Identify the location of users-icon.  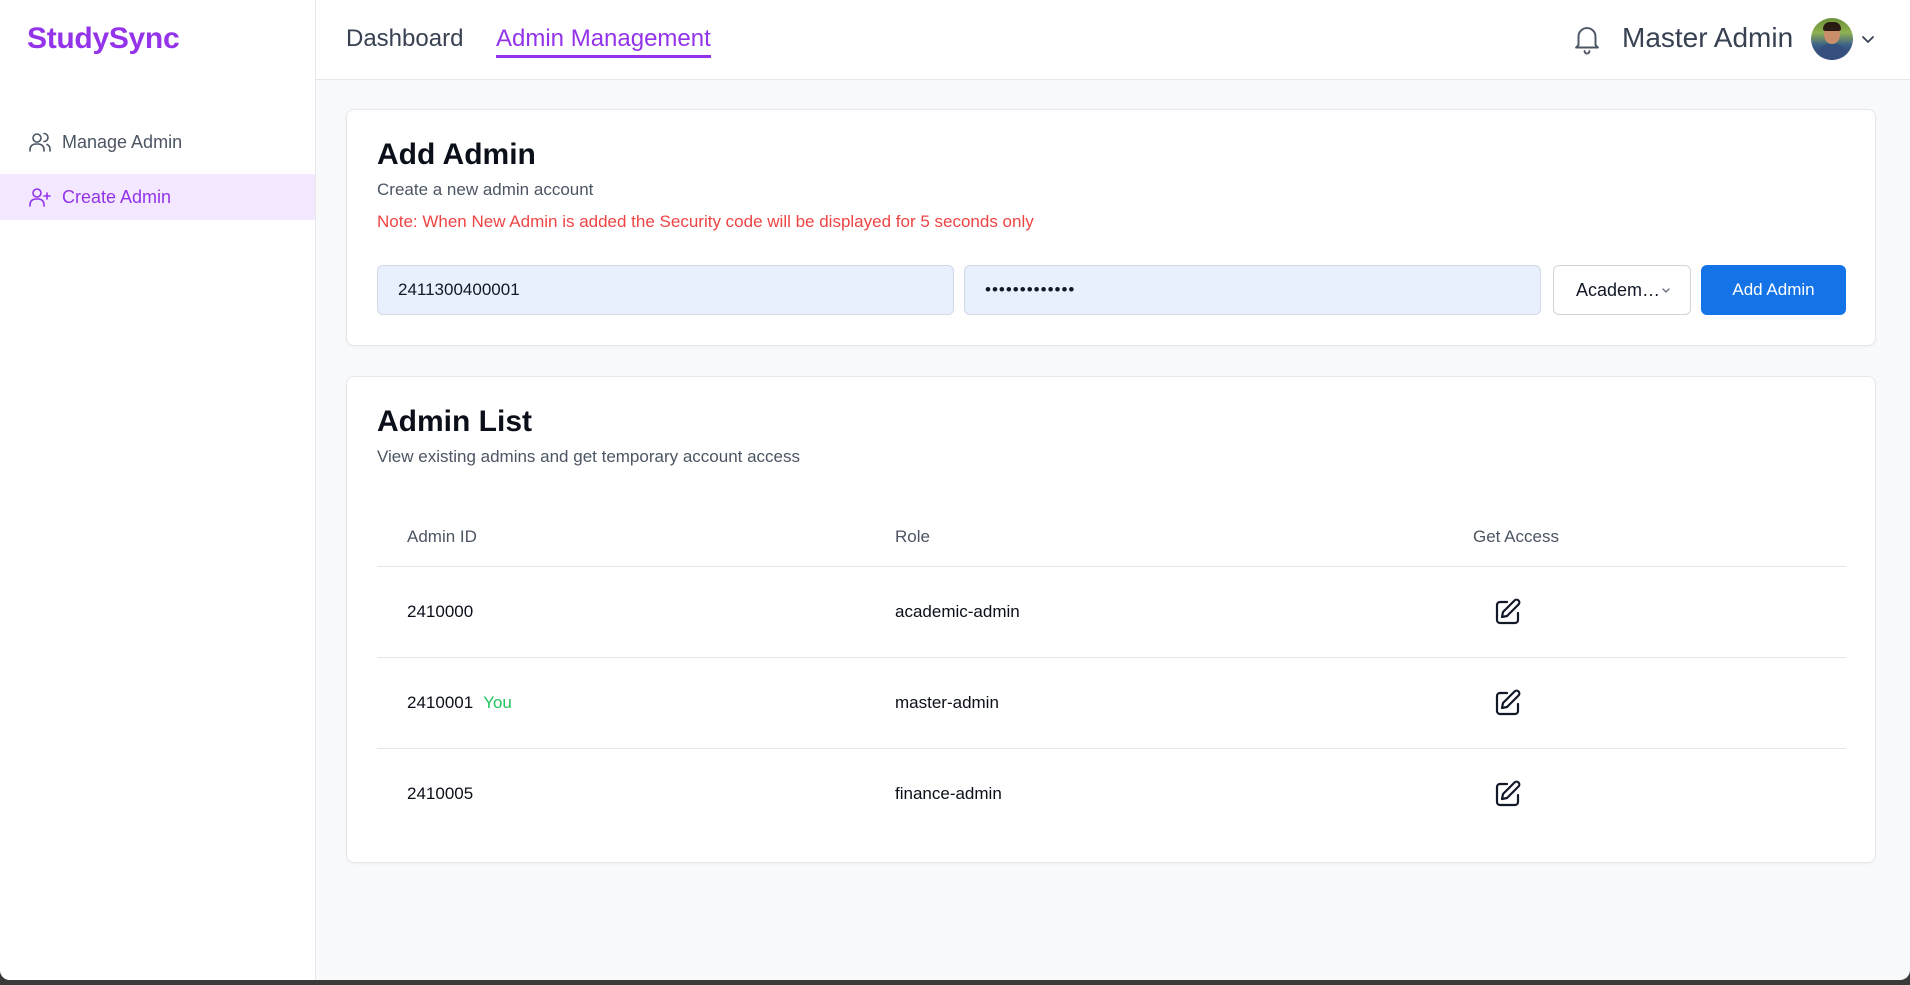
(40, 142).